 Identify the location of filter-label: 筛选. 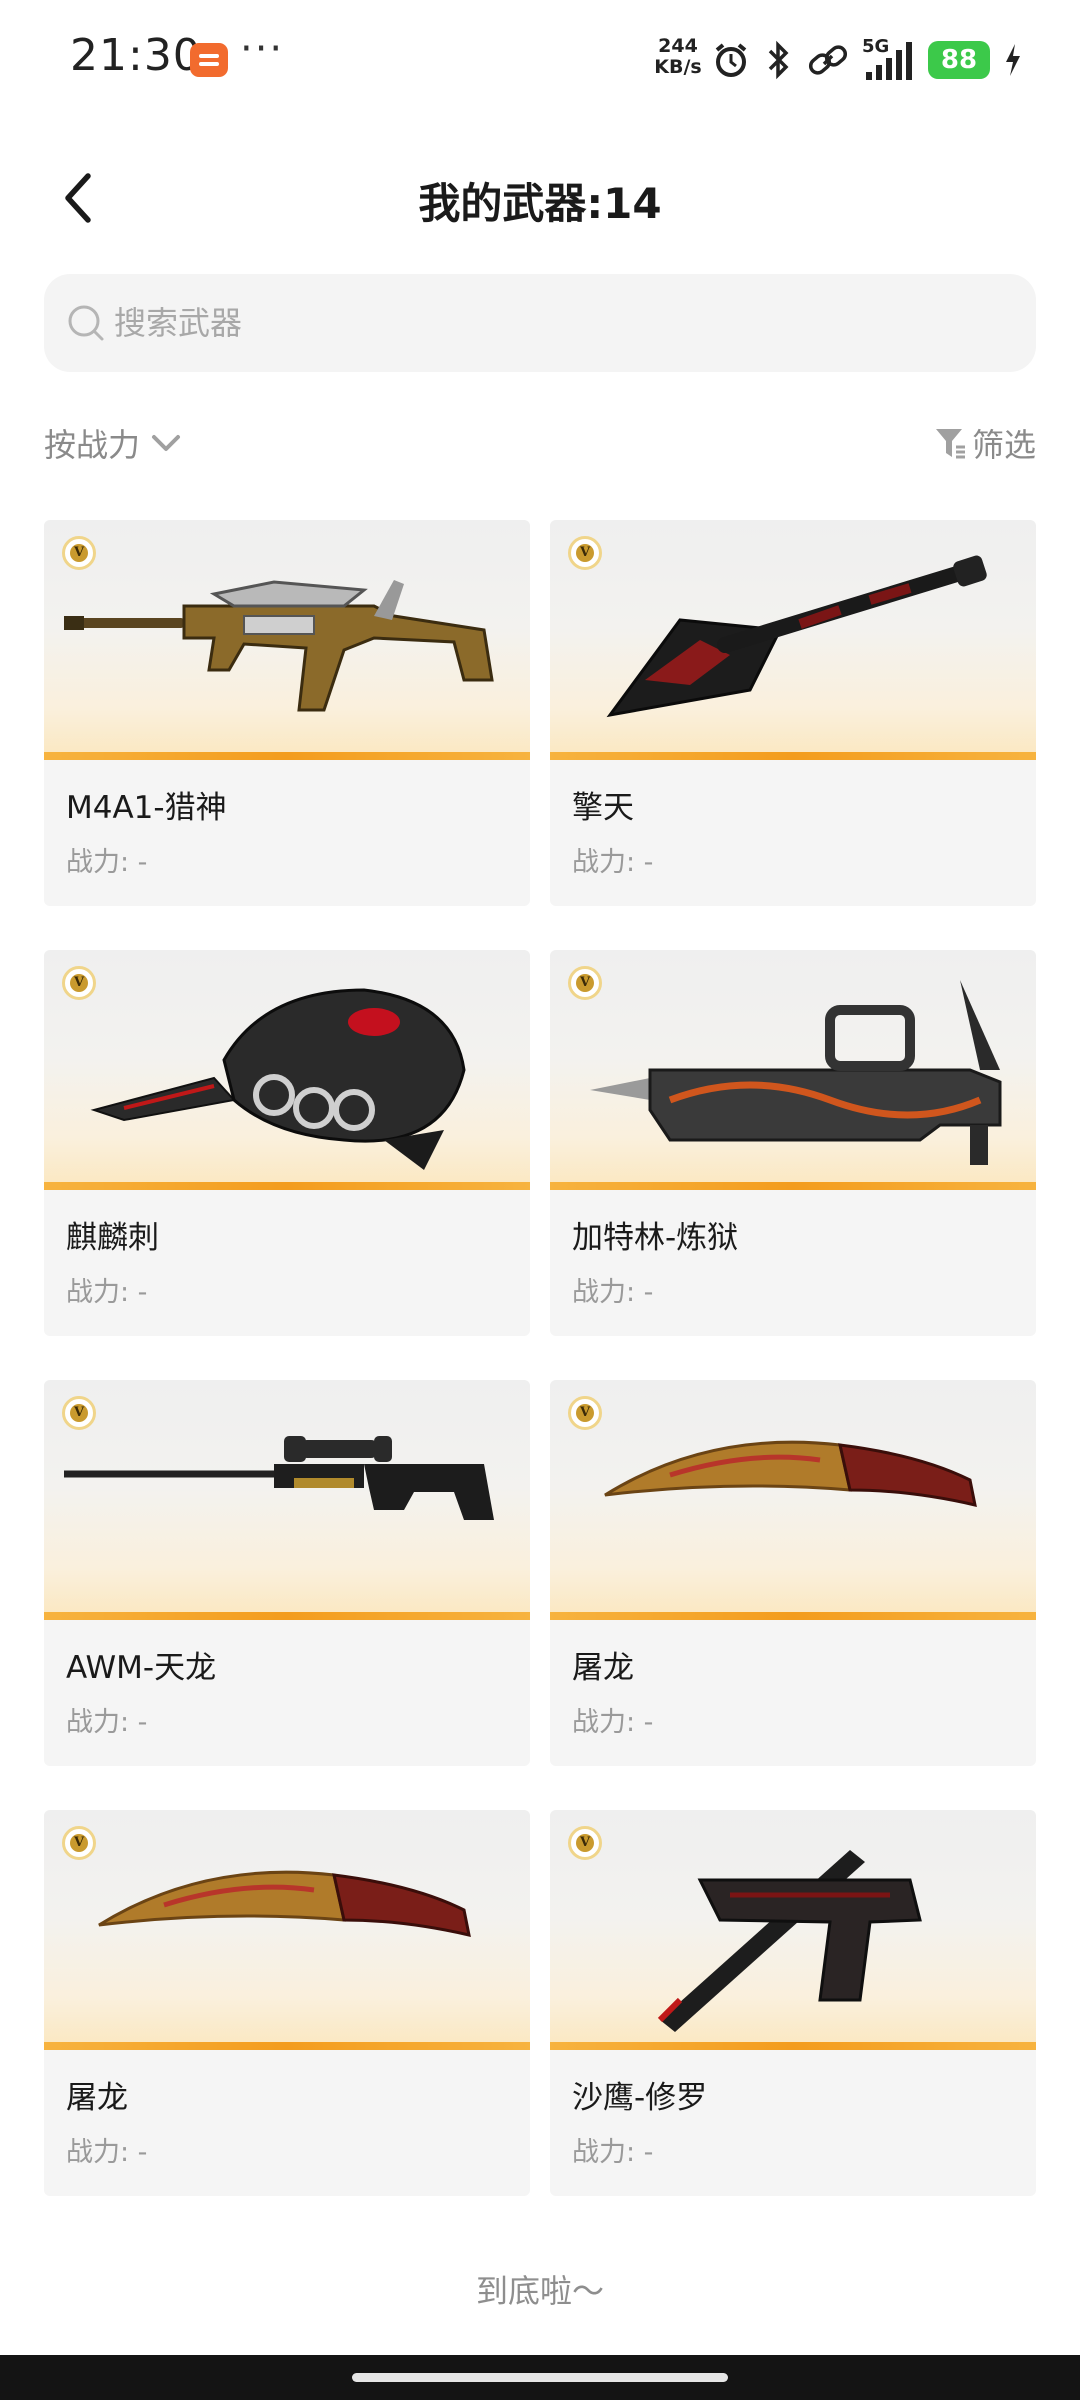
(1003, 445).